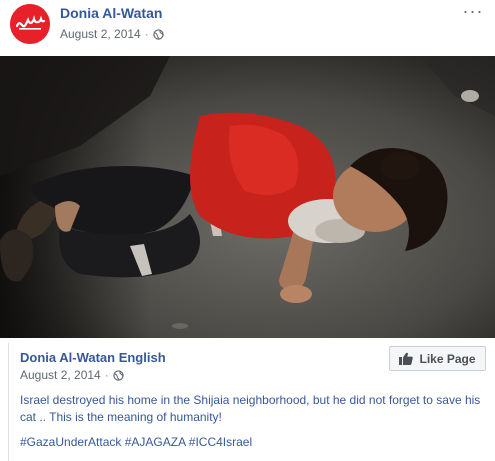 The height and width of the screenshot is (461, 495). I want to click on page-logo-icon, so click(30, 24).